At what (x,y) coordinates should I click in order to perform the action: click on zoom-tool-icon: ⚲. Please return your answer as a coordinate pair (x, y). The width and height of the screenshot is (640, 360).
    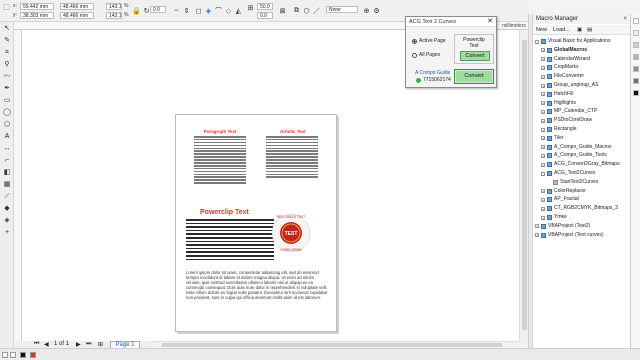
    Looking at the image, I should click on (7, 65).